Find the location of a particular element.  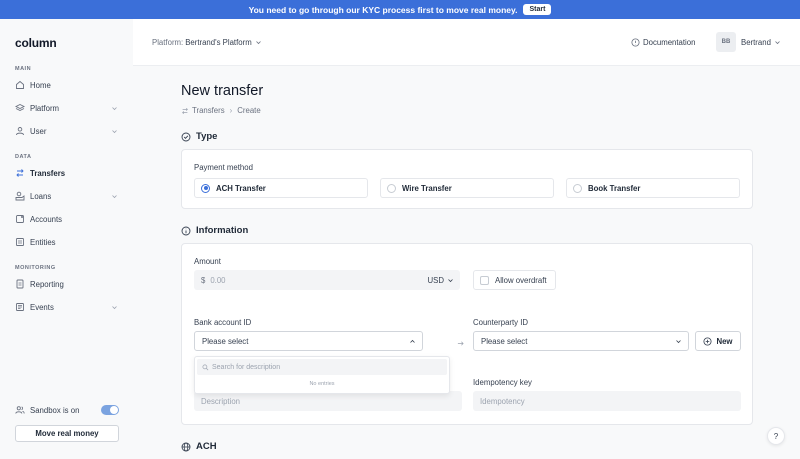

accounts-icon is located at coordinates (20, 219).